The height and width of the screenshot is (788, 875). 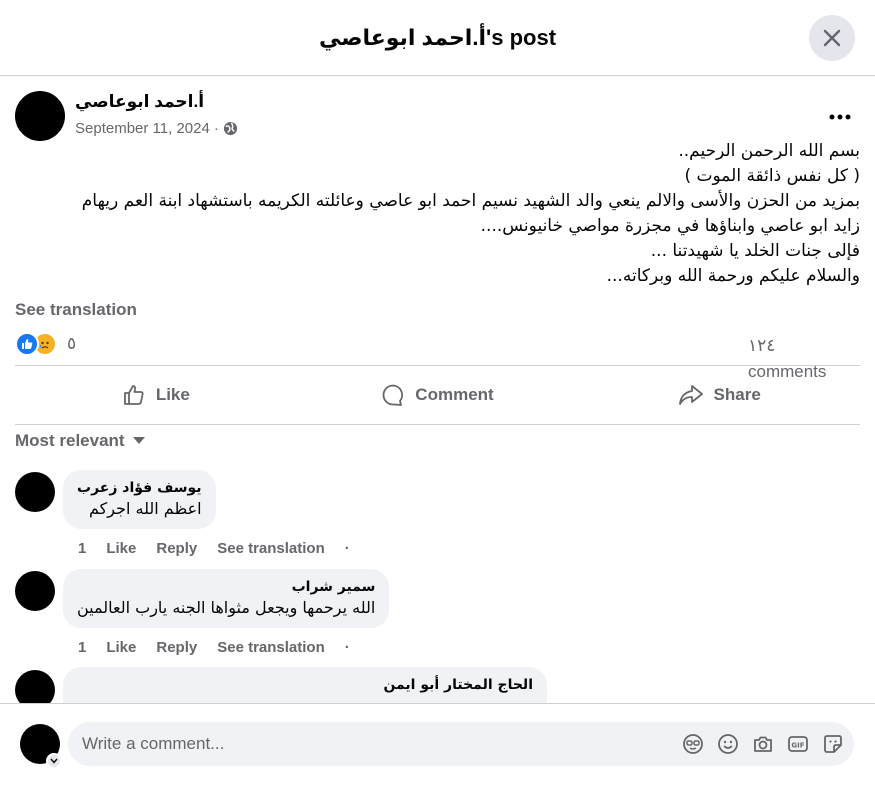 I want to click on svg-text: GIF, so click(x=797, y=745).